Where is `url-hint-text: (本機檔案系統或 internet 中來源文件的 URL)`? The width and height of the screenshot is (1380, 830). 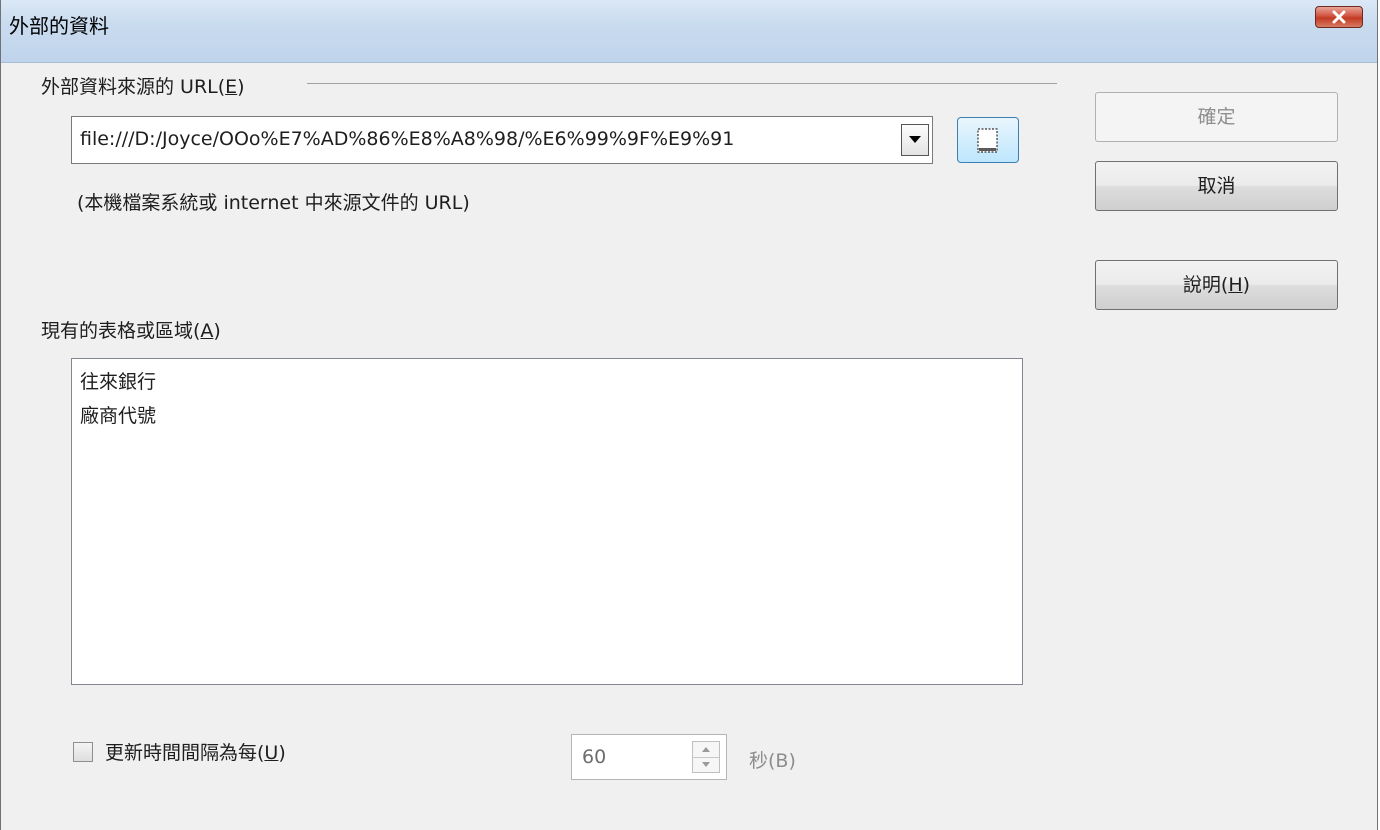
url-hint-text: (本機檔案系統或 internet 中來源文件的 URL) is located at coordinates (273, 203).